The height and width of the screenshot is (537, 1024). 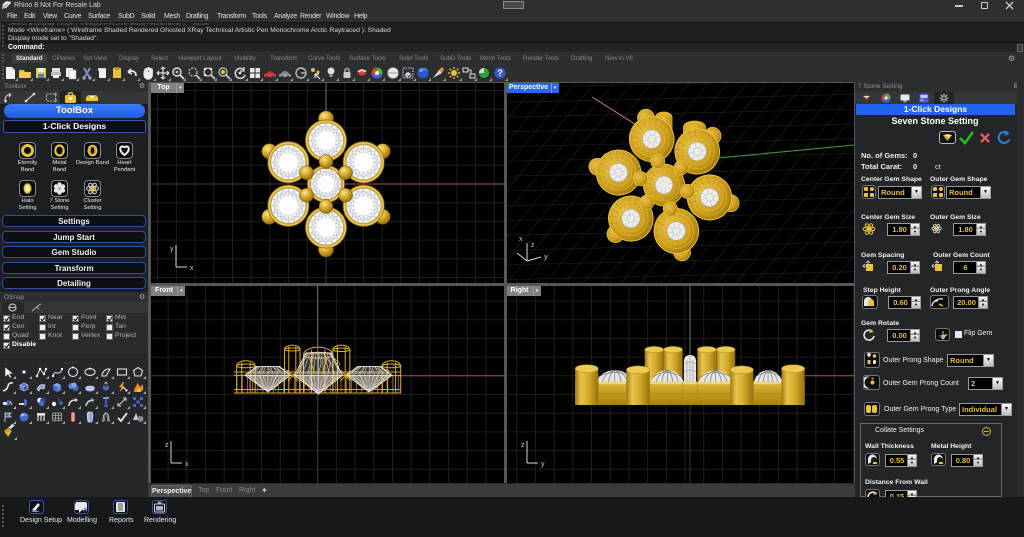 I want to click on svg-text: A, so click(x=85, y=510).